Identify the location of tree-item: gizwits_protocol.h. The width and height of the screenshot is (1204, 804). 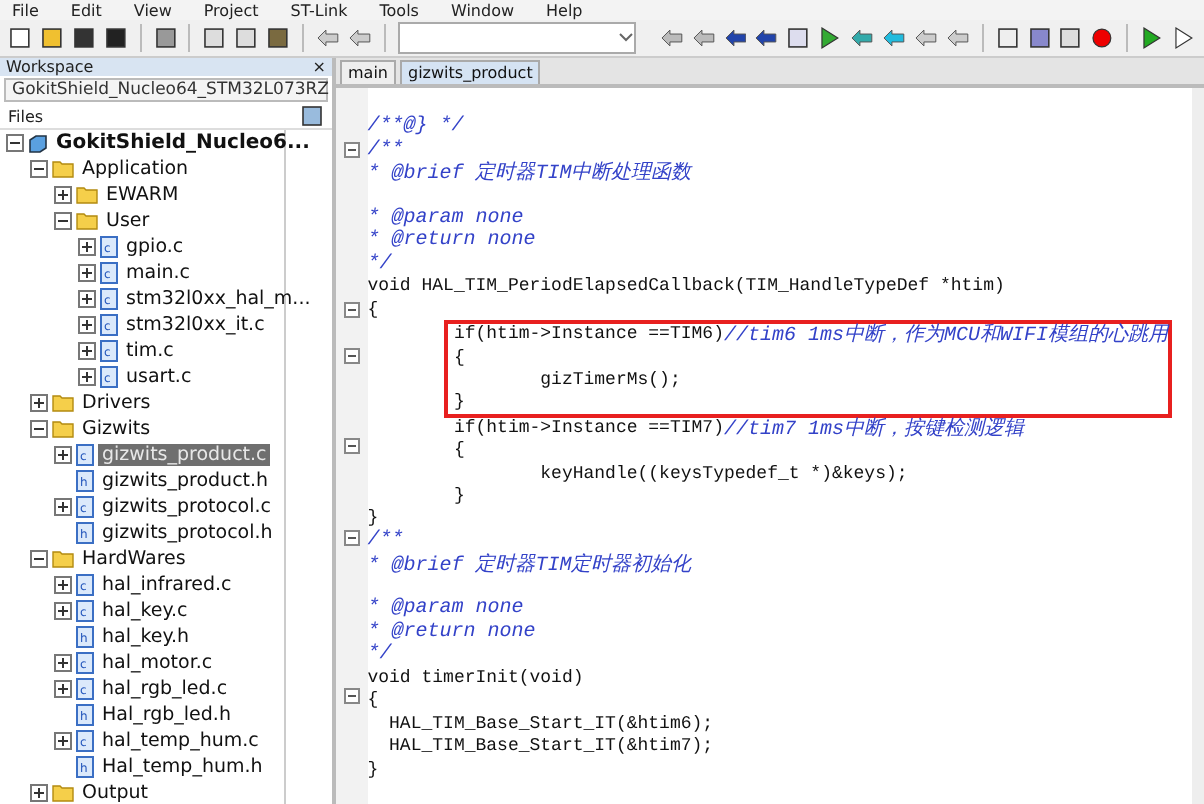
(187, 533).